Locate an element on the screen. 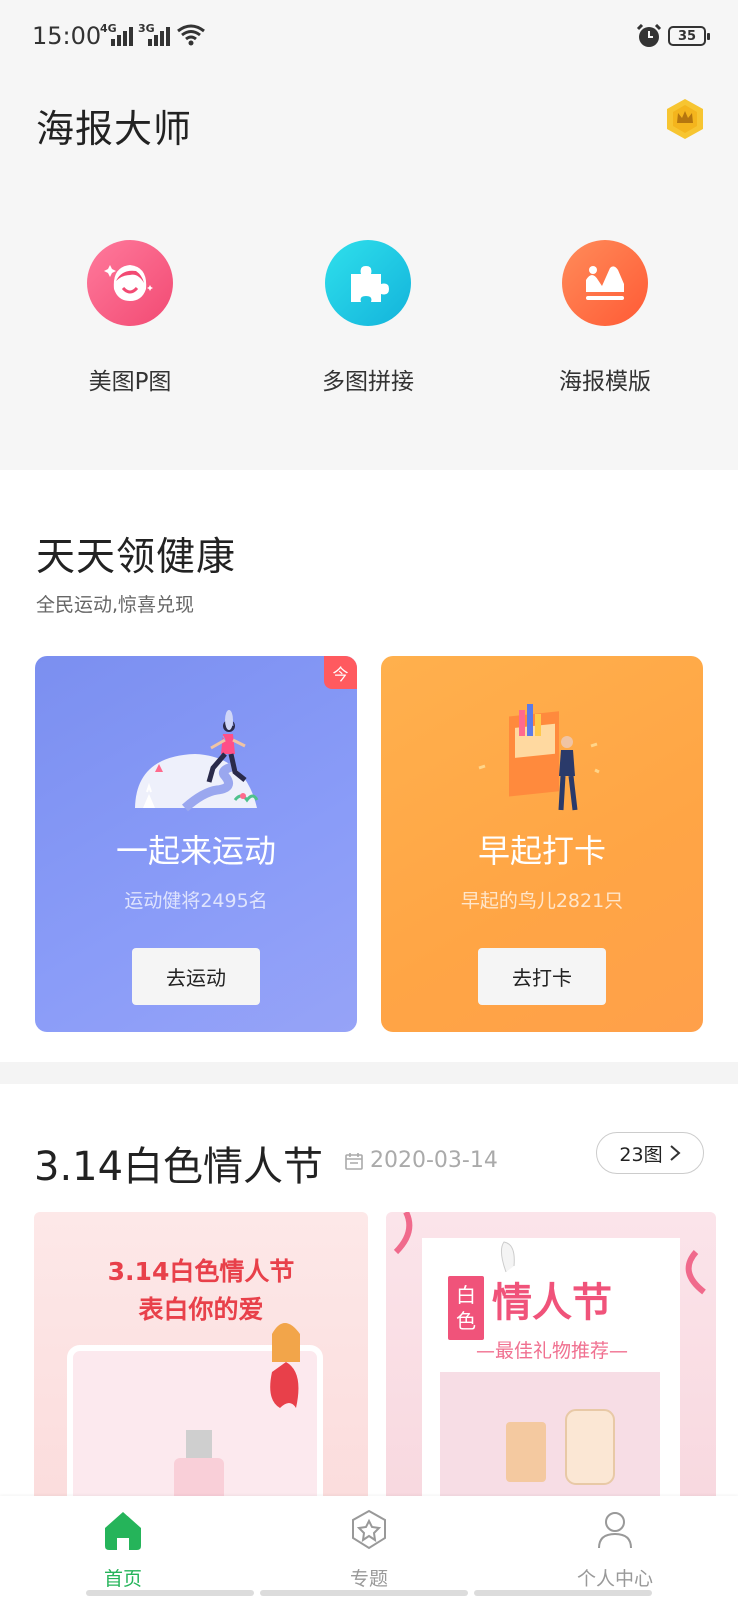 This screenshot has height=1600, width=738. status-time: 15:00 is located at coordinates (67, 36).